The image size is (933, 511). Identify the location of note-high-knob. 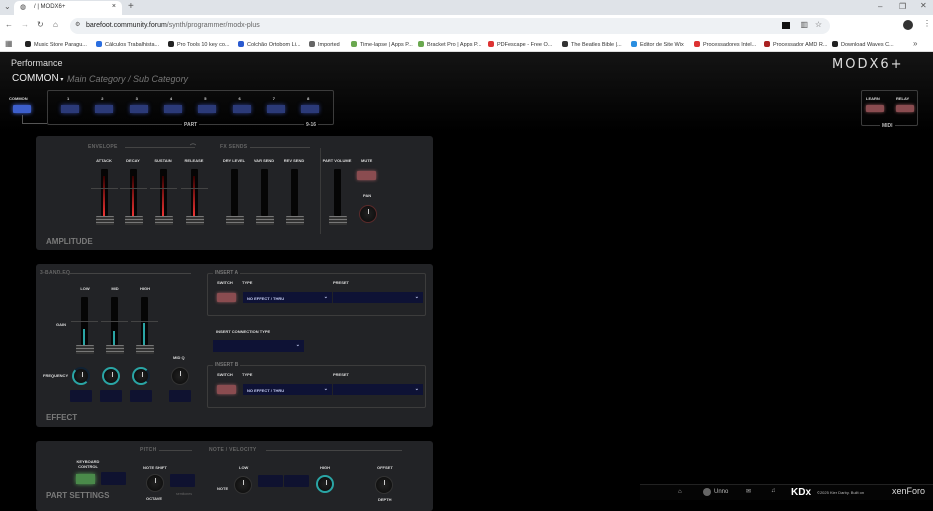
(325, 484).